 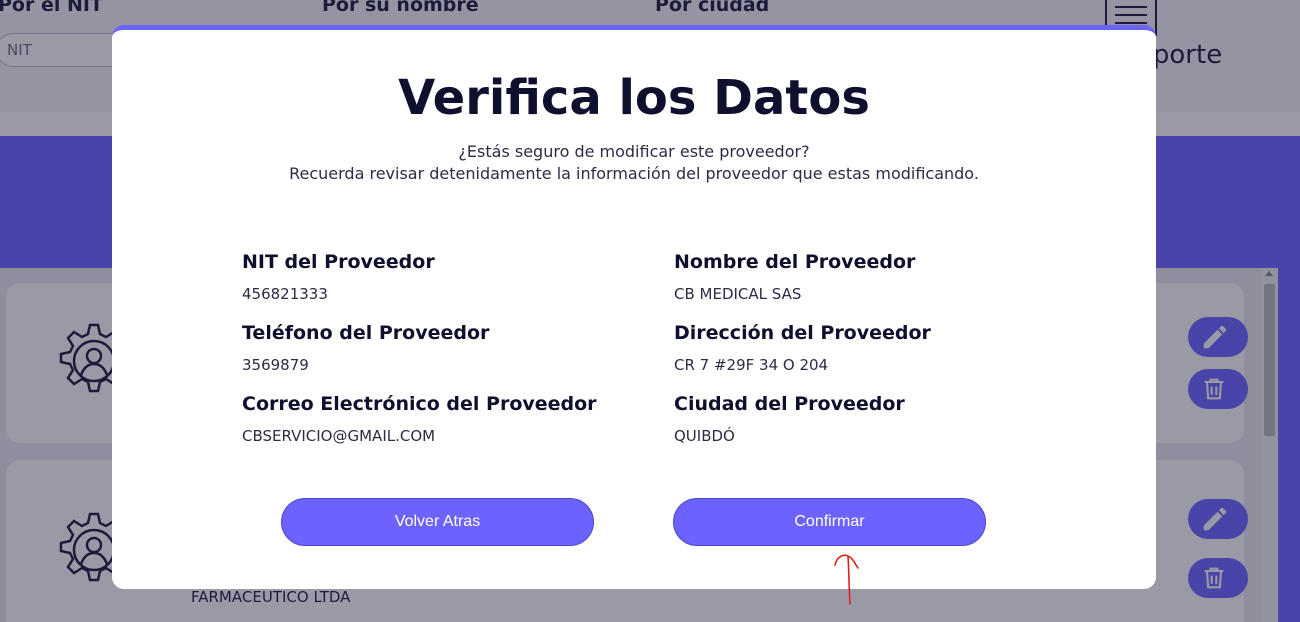 I want to click on ciudad-label: Ciudad del Proveedor, so click(x=789, y=404).